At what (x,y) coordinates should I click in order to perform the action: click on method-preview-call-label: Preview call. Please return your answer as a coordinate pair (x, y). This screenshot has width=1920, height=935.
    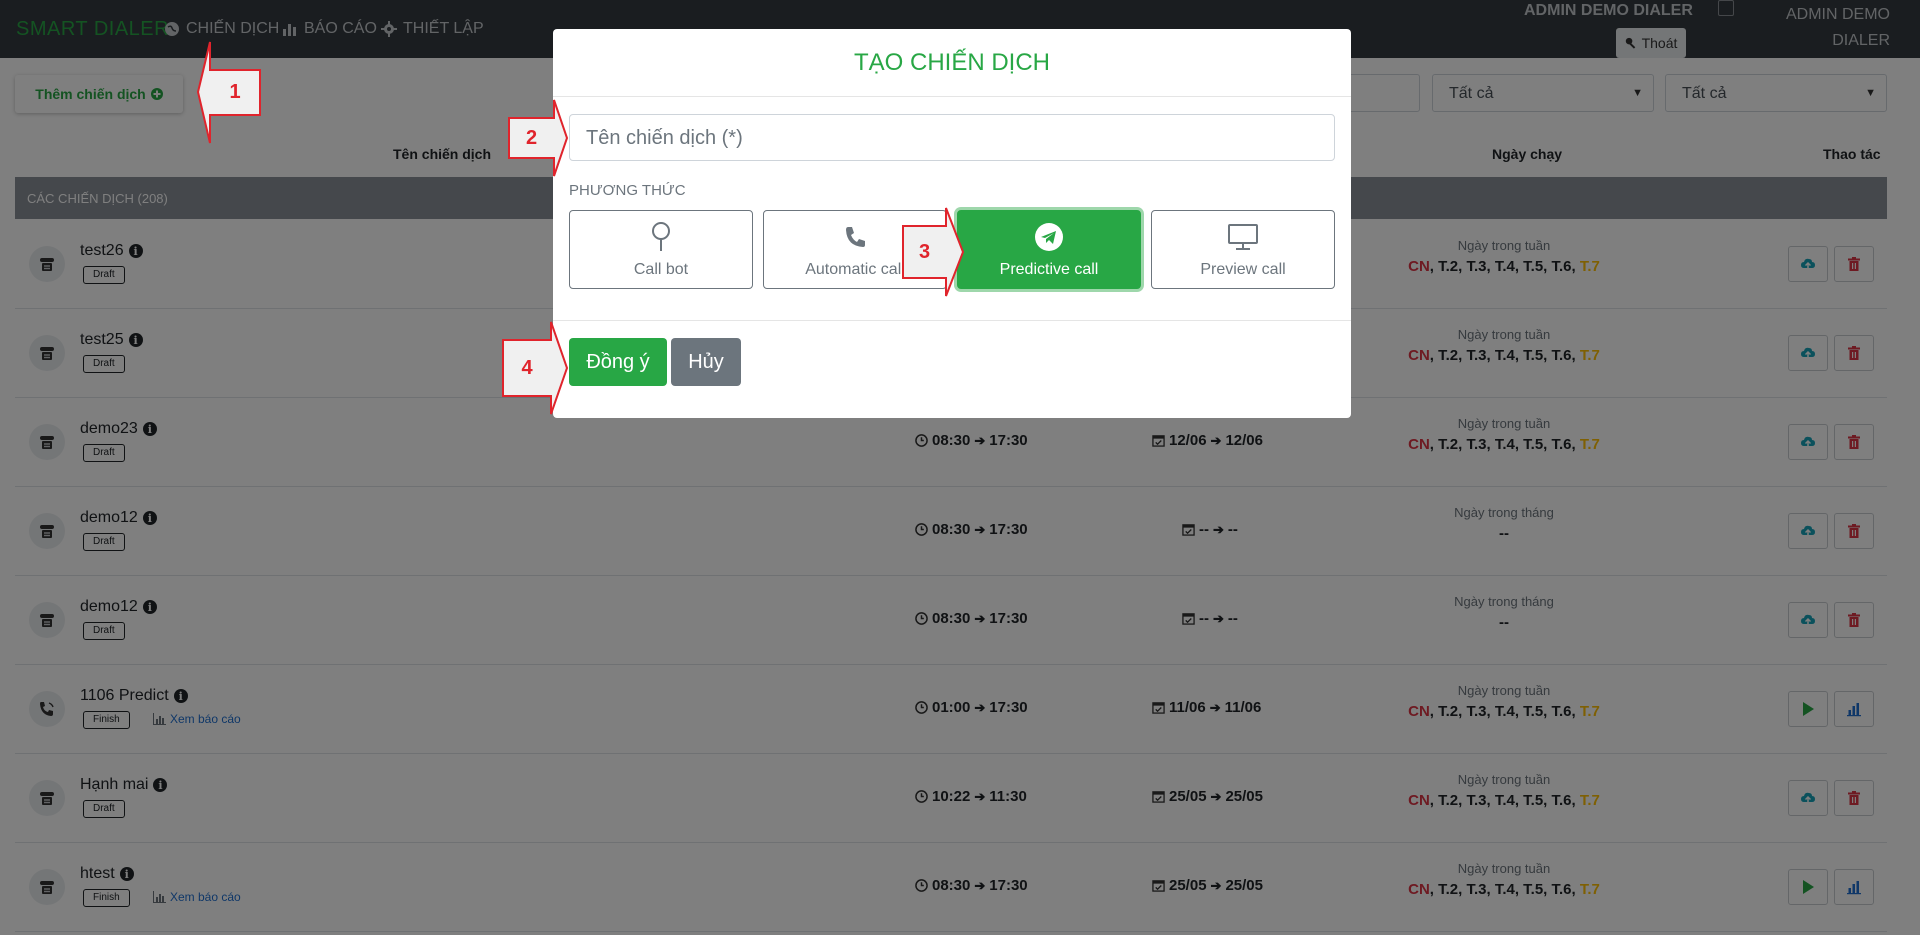
    Looking at the image, I should click on (1243, 269).